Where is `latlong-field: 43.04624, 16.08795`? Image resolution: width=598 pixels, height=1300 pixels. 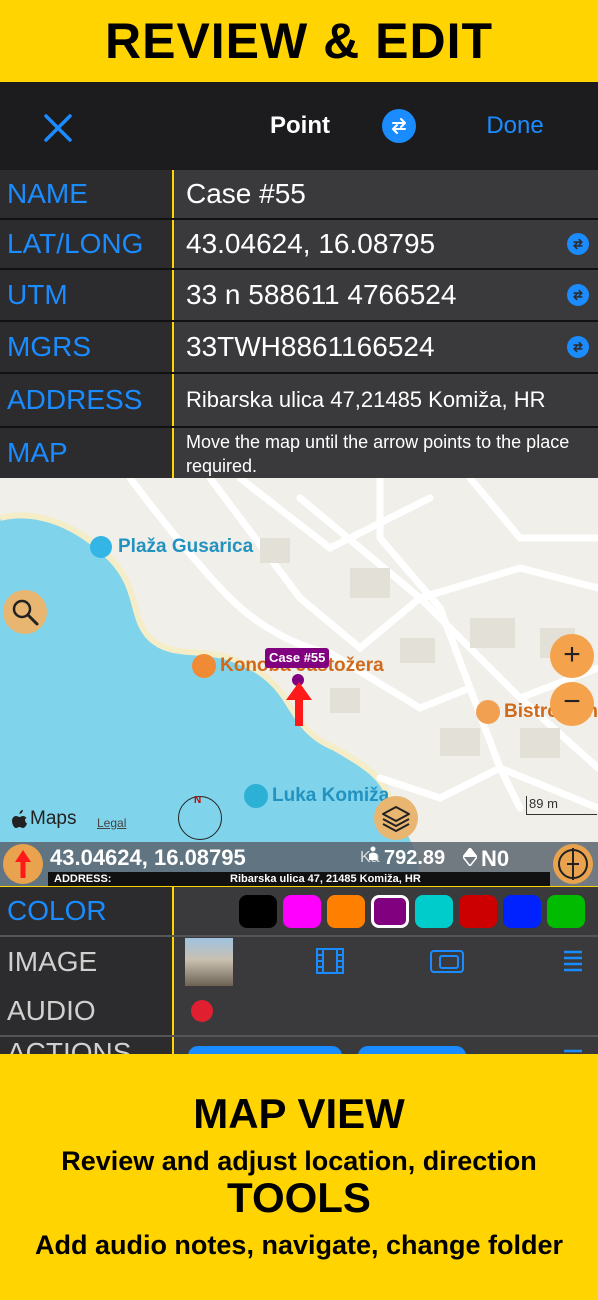 latlong-field: 43.04624, 16.08795 is located at coordinates (386, 244).